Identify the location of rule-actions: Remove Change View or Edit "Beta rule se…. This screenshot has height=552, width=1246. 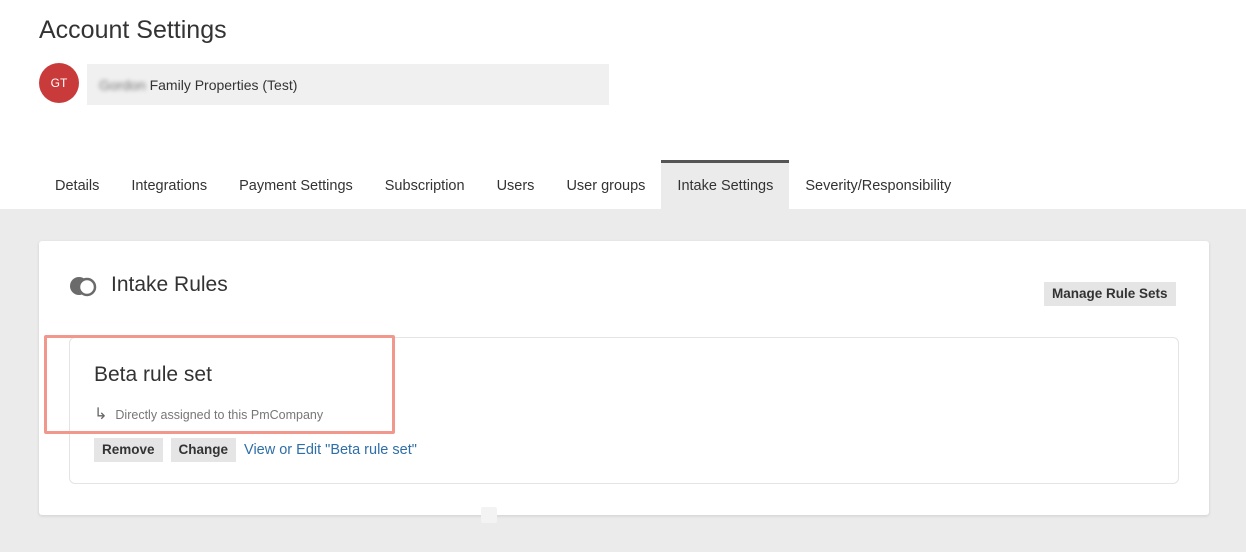
(255, 450).